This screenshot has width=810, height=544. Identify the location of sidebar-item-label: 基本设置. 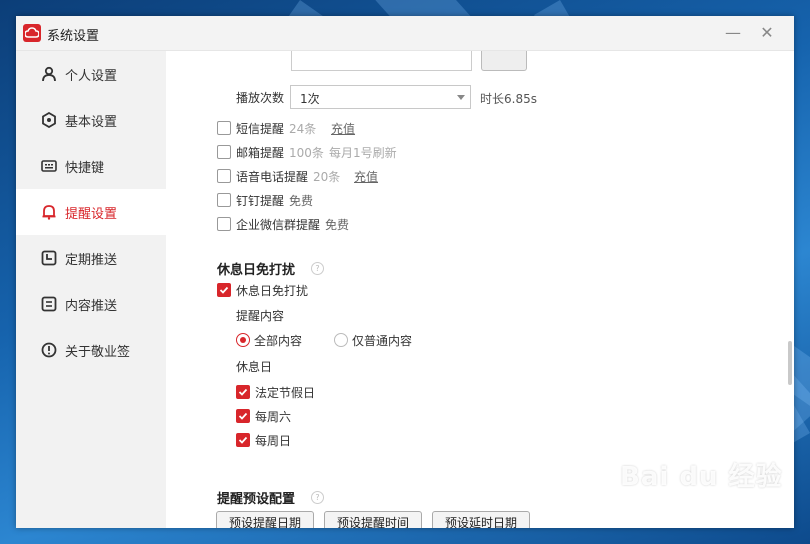
(91, 122).